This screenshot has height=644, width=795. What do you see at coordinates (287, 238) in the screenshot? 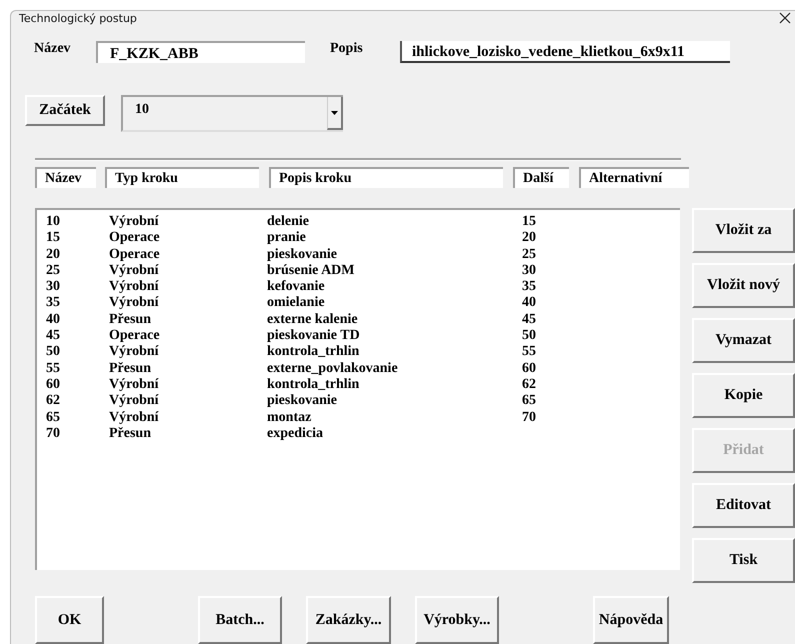
I see `step-description: pranie` at bounding box center [287, 238].